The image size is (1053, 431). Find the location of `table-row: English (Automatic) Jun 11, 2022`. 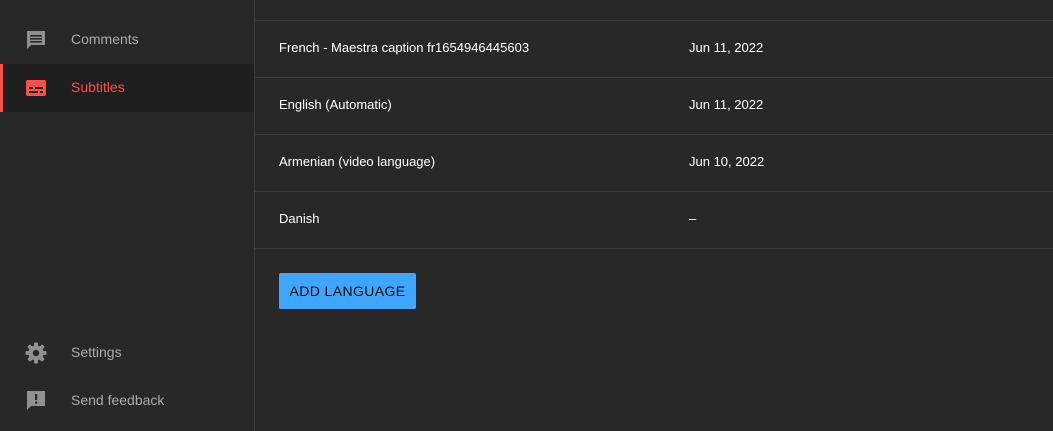

table-row: English (Automatic) Jun 11, 2022 is located at coordinates (654, 105).